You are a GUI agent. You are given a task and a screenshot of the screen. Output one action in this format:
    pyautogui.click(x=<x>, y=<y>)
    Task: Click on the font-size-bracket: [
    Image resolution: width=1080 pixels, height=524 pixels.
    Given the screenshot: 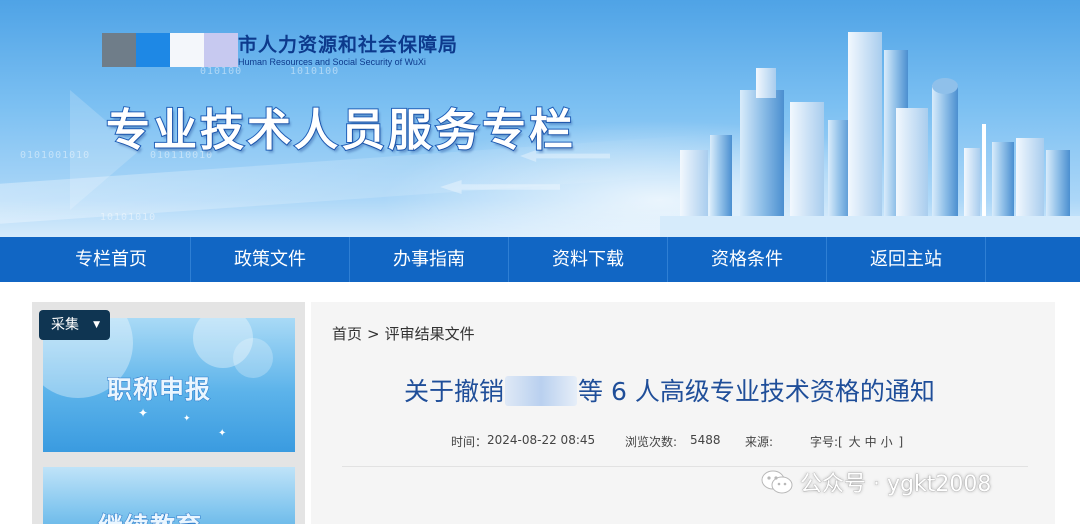 What is the action you would take?
    pyautogui.click(x=840, y=442)
    